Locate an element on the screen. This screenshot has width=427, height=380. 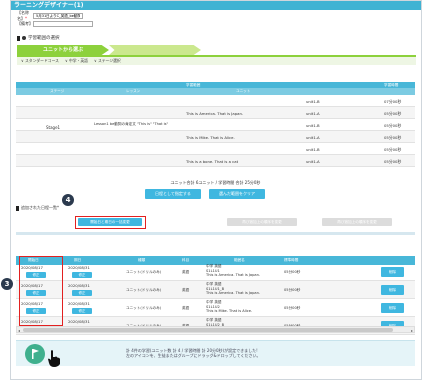
horizontal-scrollbar: ◂ ▸ is located at coordinates (215, 329).